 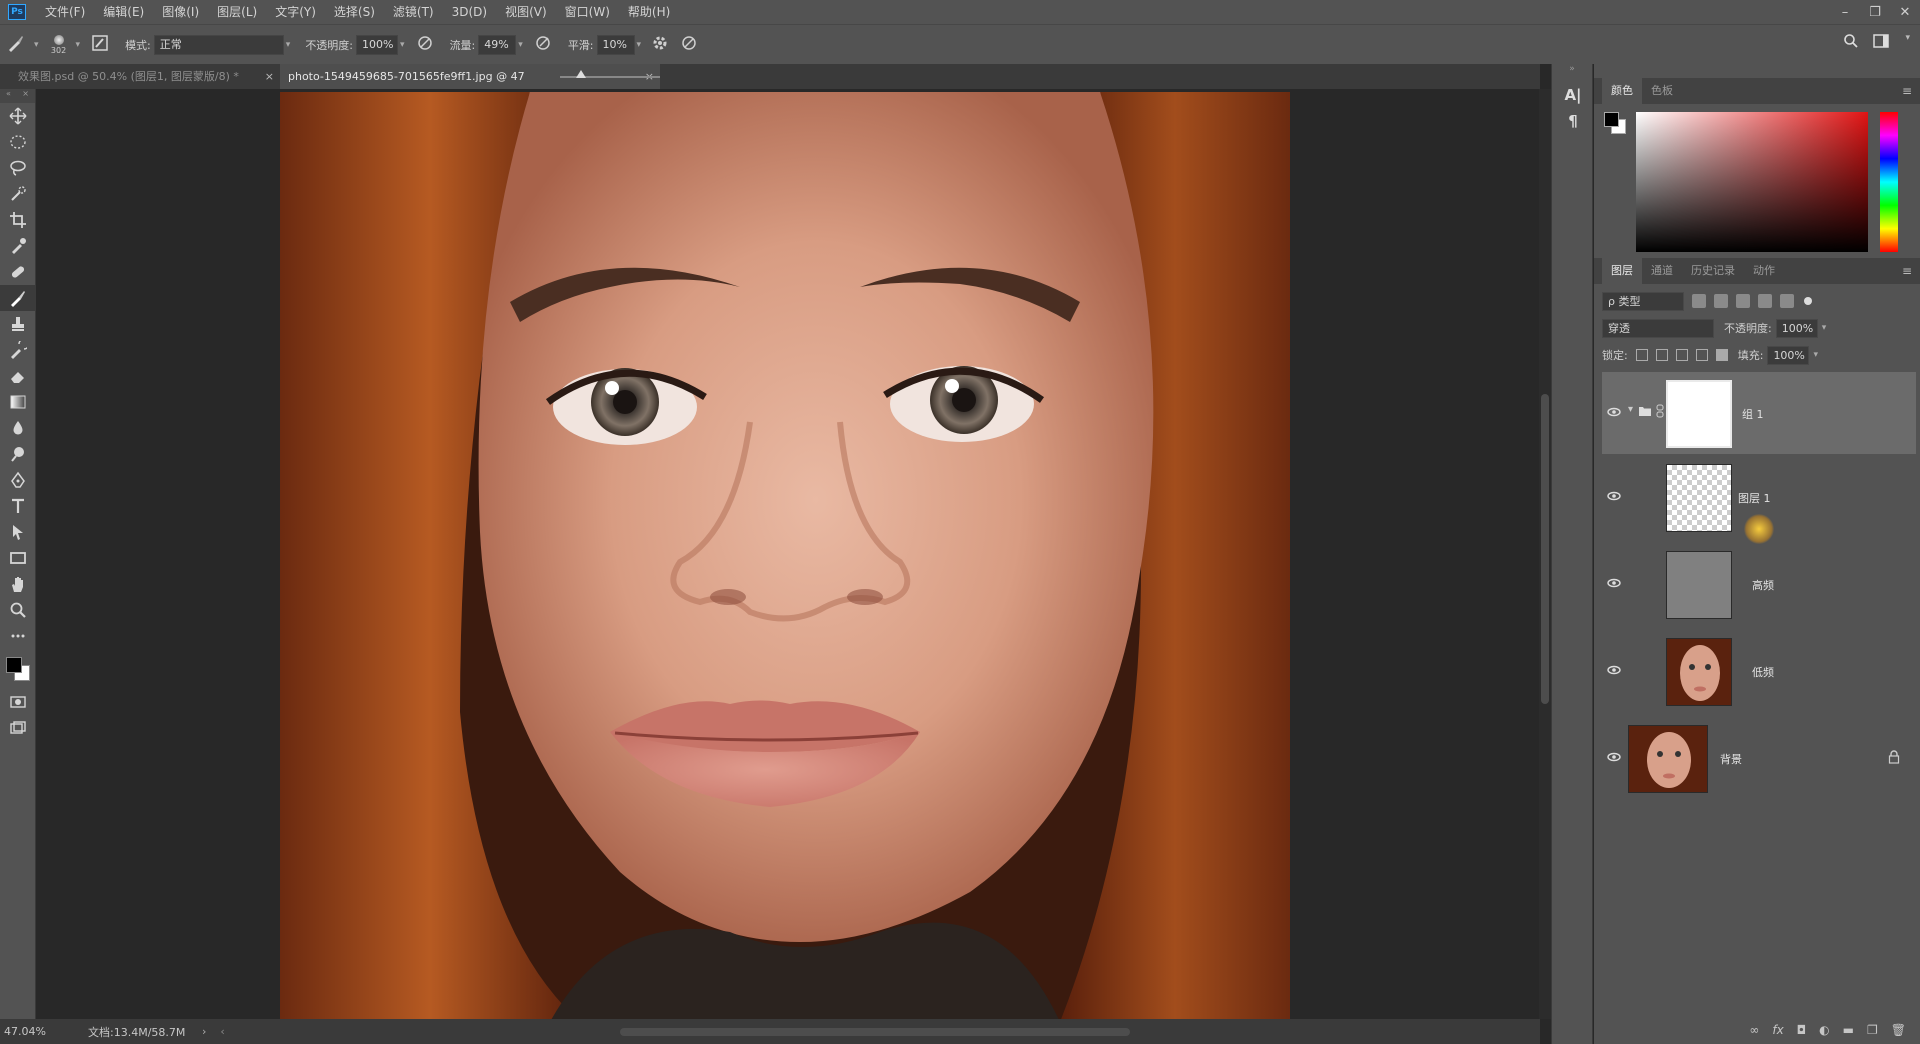 I want to click on chevron-left-icon: ‹, so click(x=222, y=1031).